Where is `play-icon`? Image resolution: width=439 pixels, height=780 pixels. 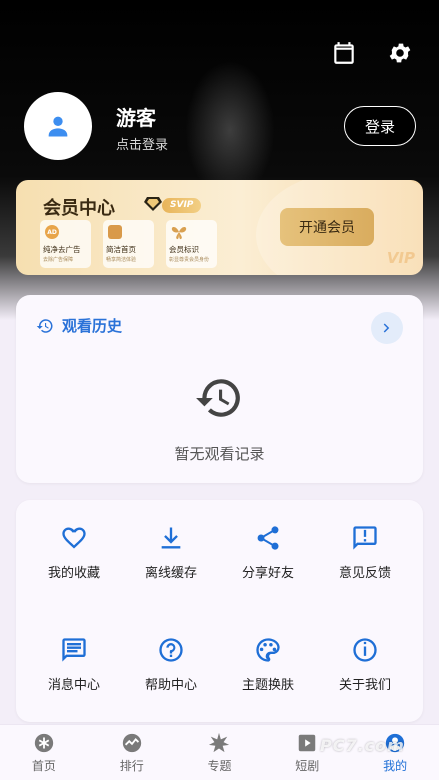
play-icon is located at coordinates (307, 742).